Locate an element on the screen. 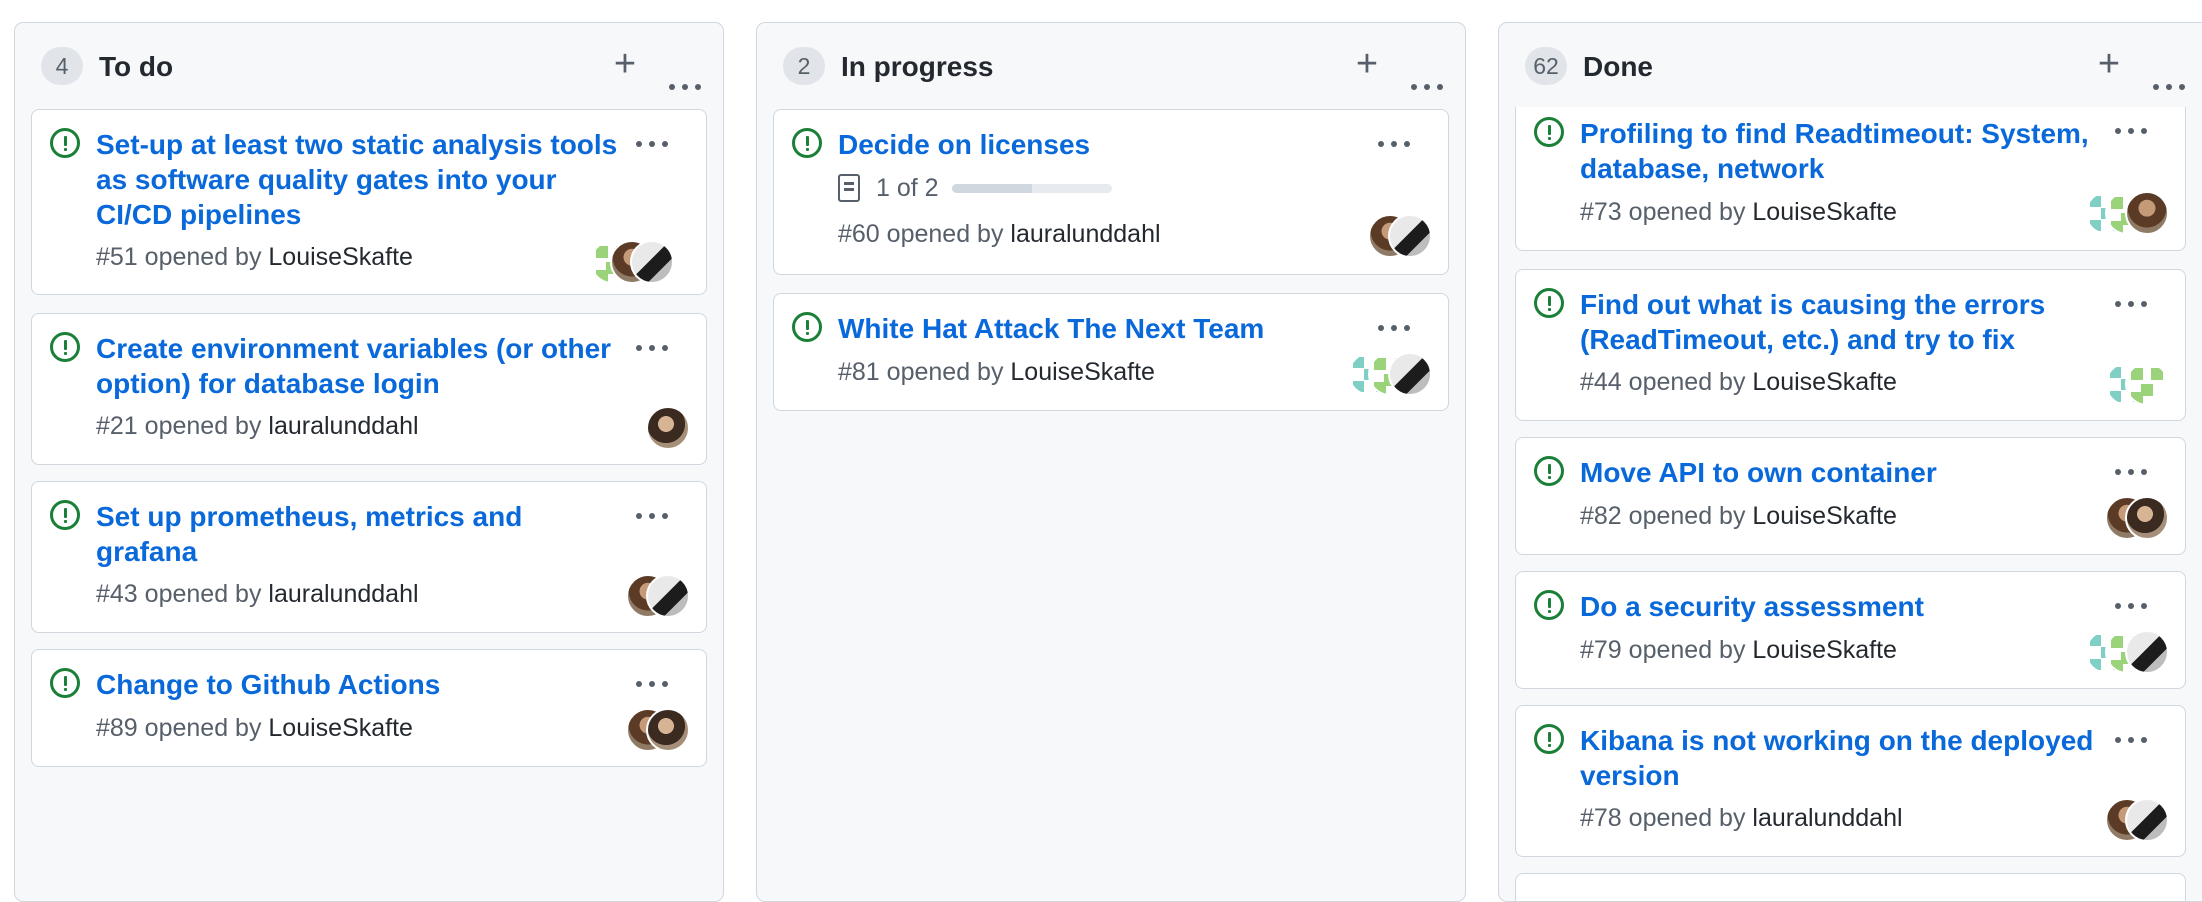 This screenshot has width=2202, height=902. issue-number: #78 is located at coordinates (1601, 818).